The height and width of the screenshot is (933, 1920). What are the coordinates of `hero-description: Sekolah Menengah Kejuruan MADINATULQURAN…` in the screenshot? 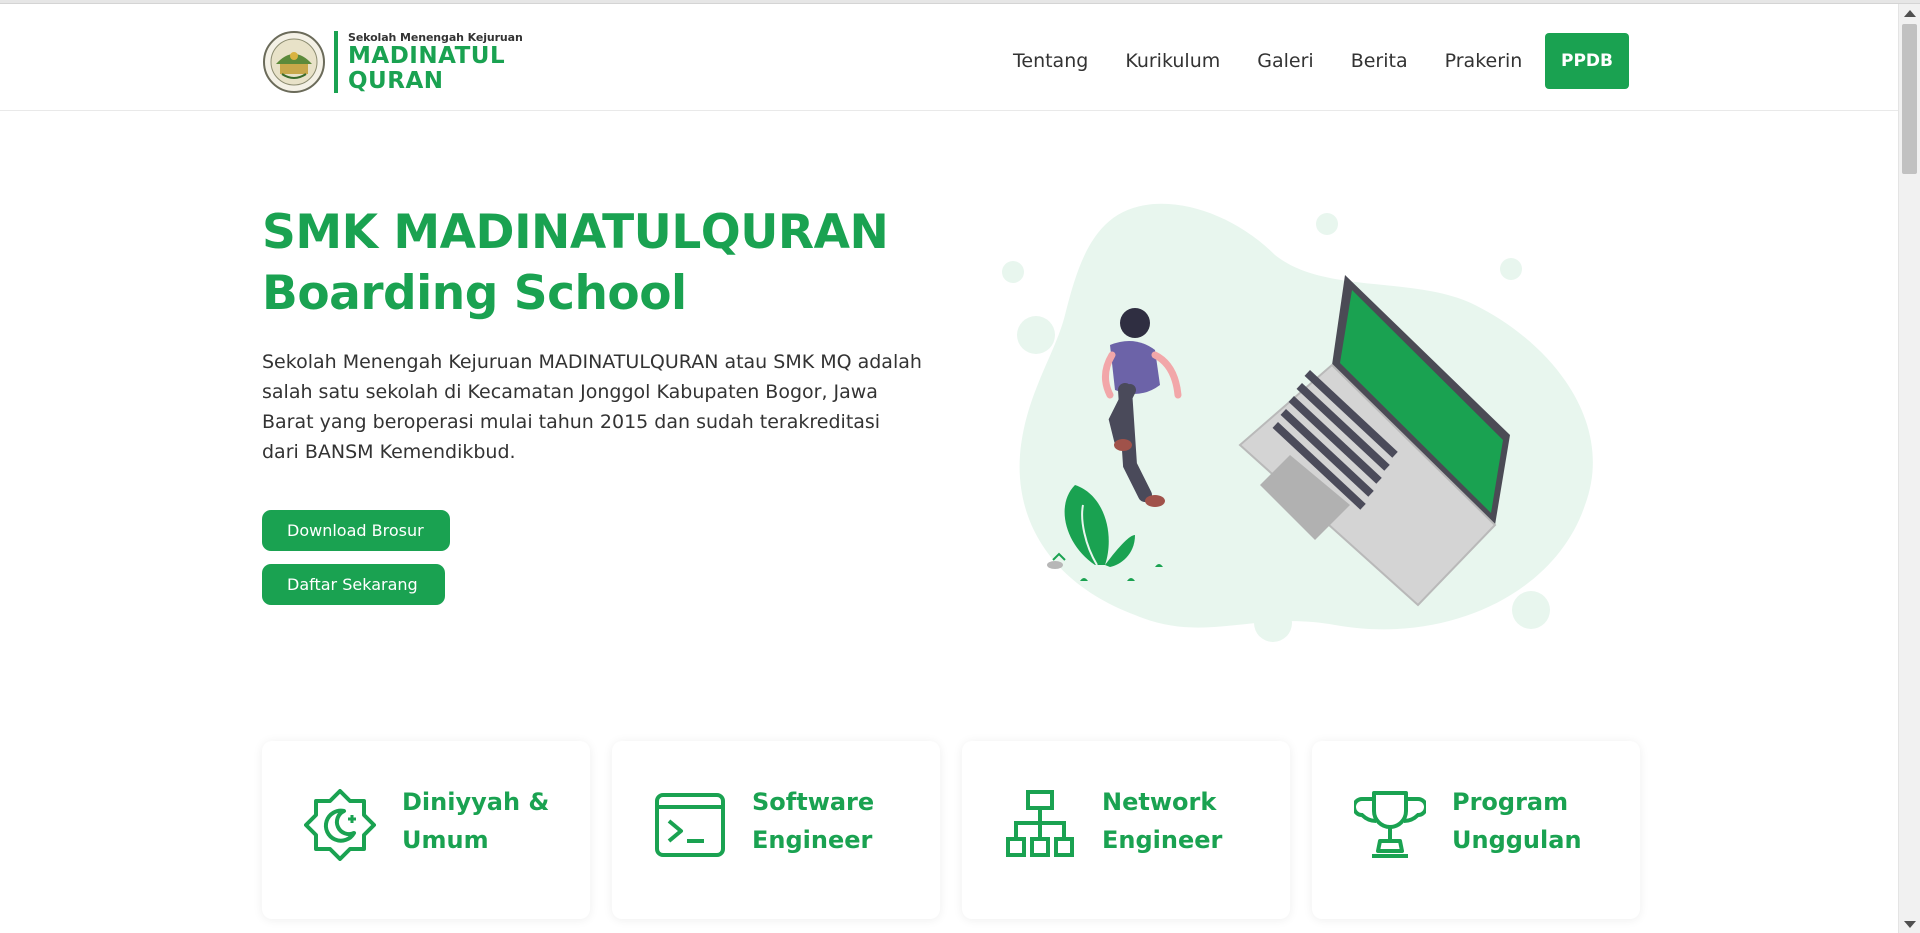 It's located at (592, 407).